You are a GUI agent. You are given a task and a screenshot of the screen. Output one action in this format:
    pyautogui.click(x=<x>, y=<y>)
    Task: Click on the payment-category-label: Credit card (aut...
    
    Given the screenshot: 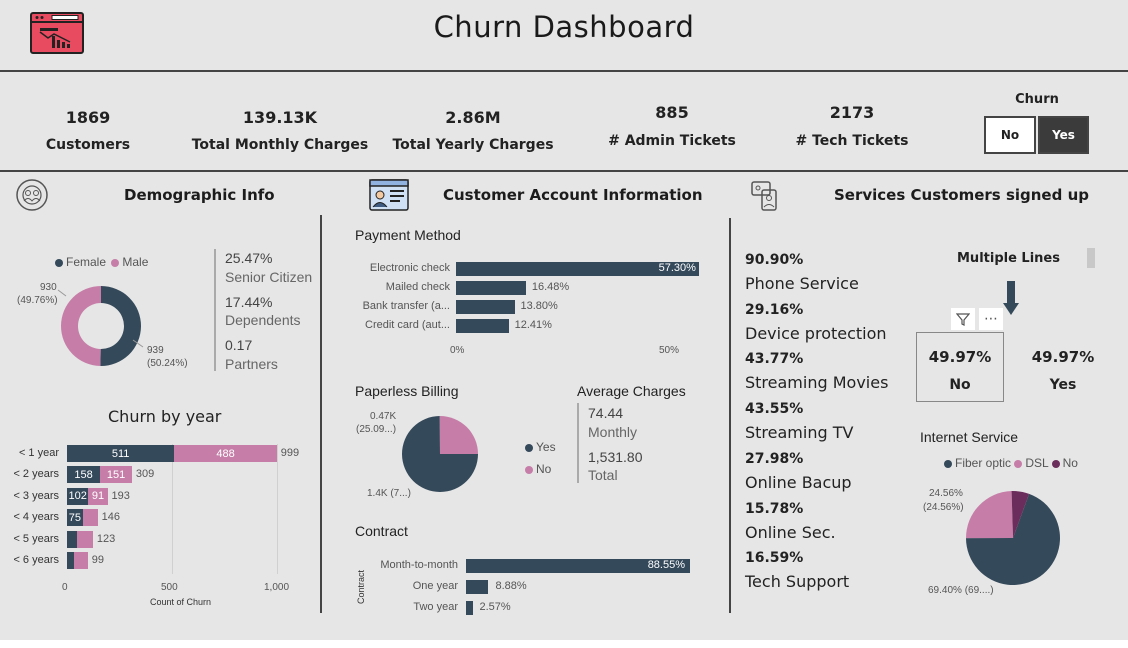 What is the action you would take?
    pyautogui.click(x=407, y=325)
    